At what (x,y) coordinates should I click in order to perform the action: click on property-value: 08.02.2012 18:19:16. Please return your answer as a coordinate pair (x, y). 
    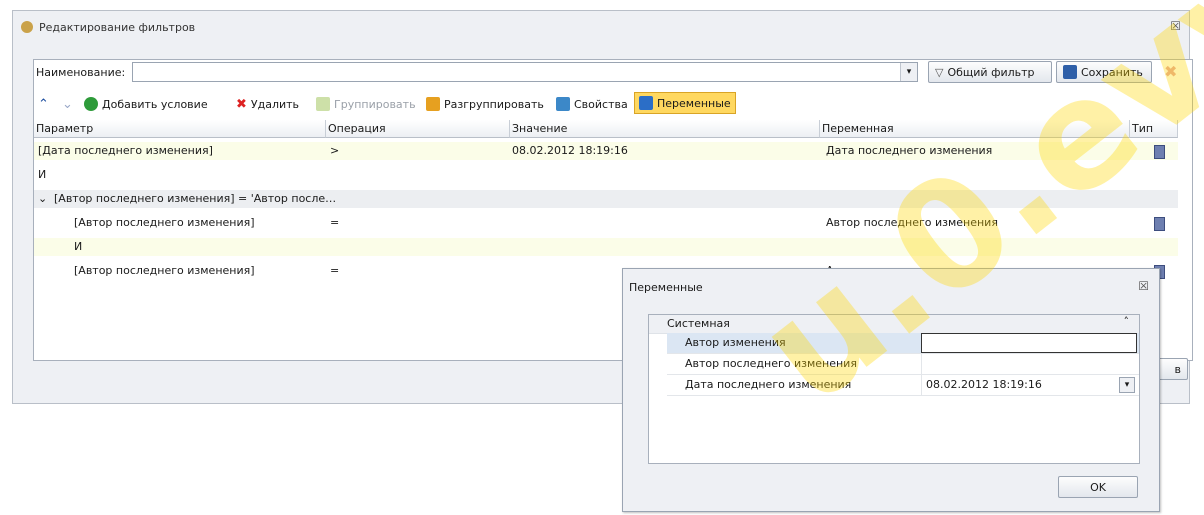
    Looking at the image, I should click on (1029, 385).